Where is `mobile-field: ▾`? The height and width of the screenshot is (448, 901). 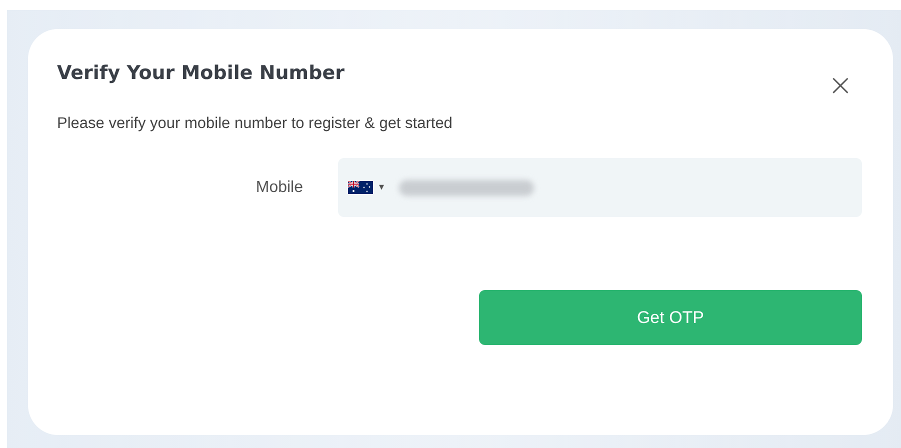
mobile-field: ▾ is located at coordinates (600, 187).